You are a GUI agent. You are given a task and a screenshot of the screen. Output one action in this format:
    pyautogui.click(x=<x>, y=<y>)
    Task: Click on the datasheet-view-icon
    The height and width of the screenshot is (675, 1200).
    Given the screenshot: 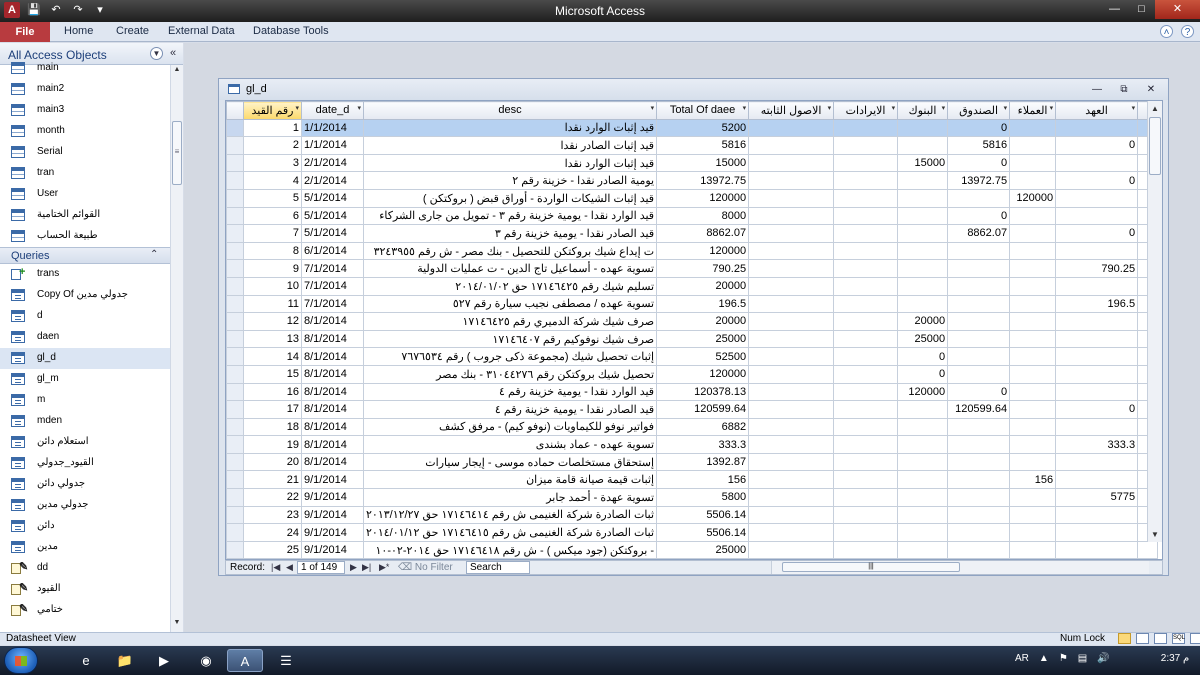 What is the action you would take?
    pyautogui.click(x=1124, y=638)
    